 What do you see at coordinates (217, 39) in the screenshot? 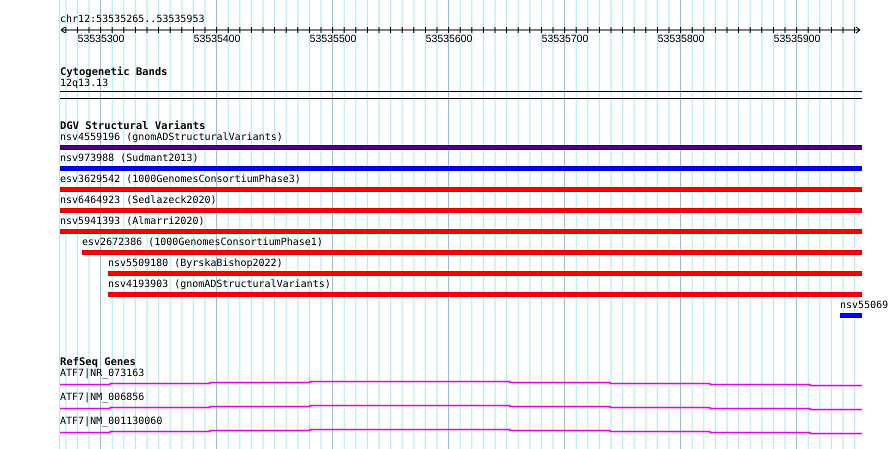
I see `scale-label: 53535400` at bounding box center [217, 39].